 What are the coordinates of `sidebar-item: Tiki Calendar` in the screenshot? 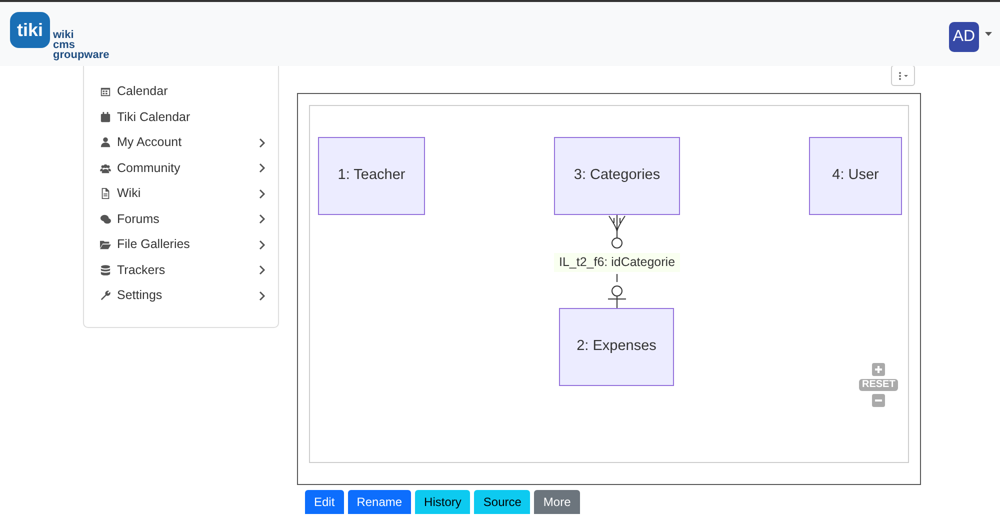 It's located at (183, 117).